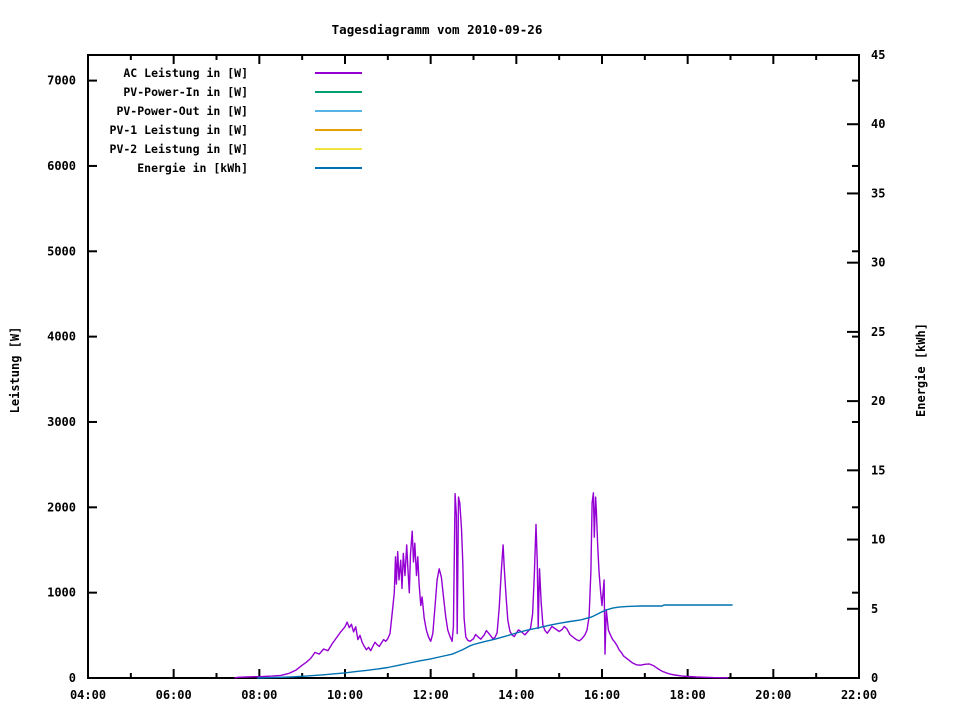 The height and width of the screenshot is (720, 960). What do you see at coordinates (88, 695) in the screenshot?
I see `x-tick-label: 04:00` at bounding box center [88, 695].